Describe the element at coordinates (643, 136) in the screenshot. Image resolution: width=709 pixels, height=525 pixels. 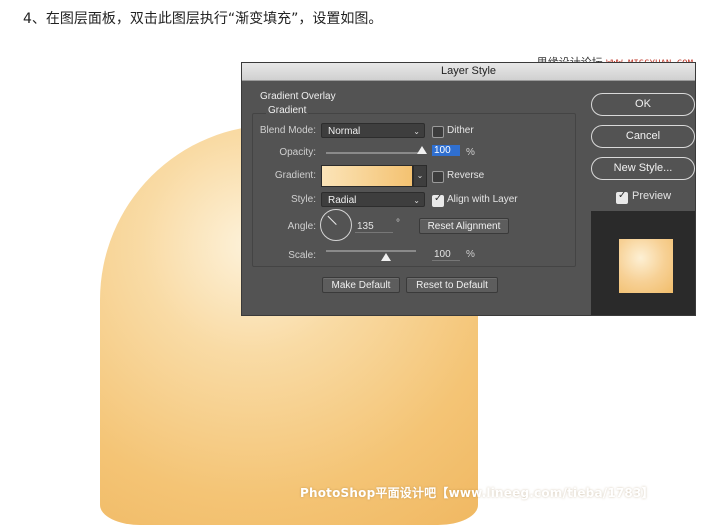
I see `cancel-button: Cancel` at that location.